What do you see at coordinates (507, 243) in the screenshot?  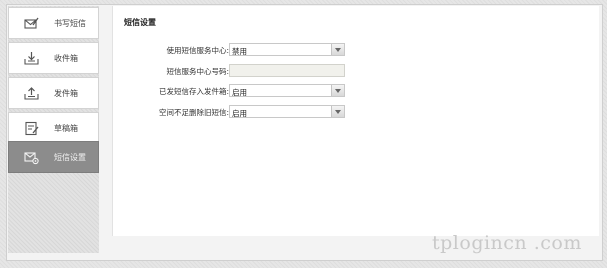 I see `watermark-text: tplogincn .com` at bounding box center [507, 243].